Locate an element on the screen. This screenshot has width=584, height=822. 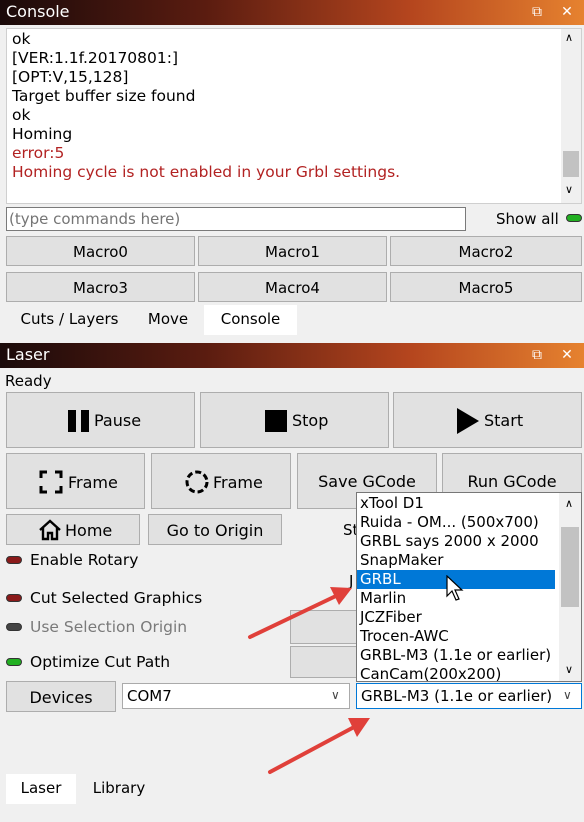
stop-icon is located at coordinates (276, 421).